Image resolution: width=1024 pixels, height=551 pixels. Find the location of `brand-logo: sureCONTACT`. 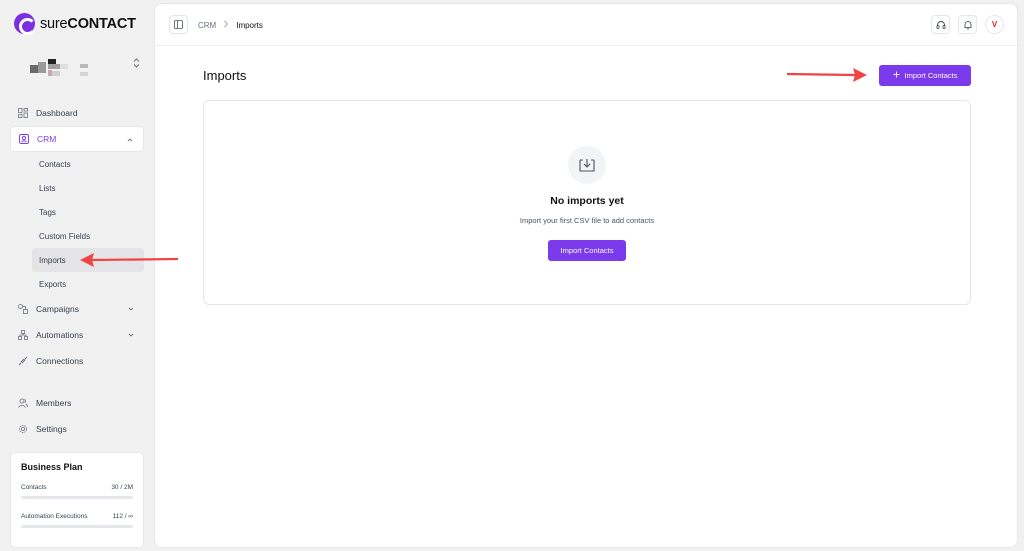

brand-logo: sureCONTACT is located at coordinates (75, 24).